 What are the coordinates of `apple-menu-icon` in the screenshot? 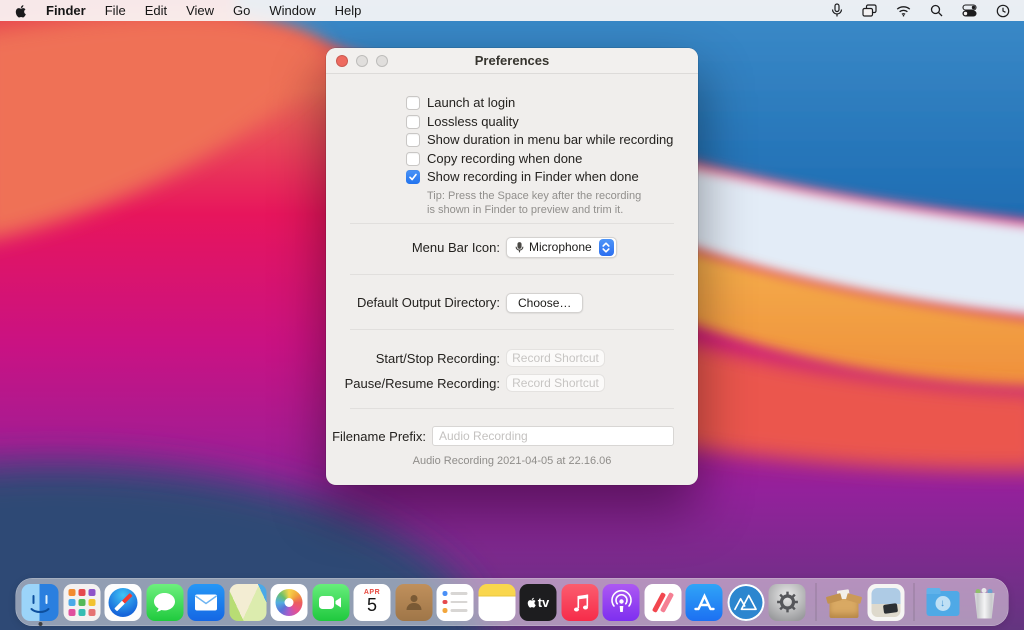 It's located at (20, 10).